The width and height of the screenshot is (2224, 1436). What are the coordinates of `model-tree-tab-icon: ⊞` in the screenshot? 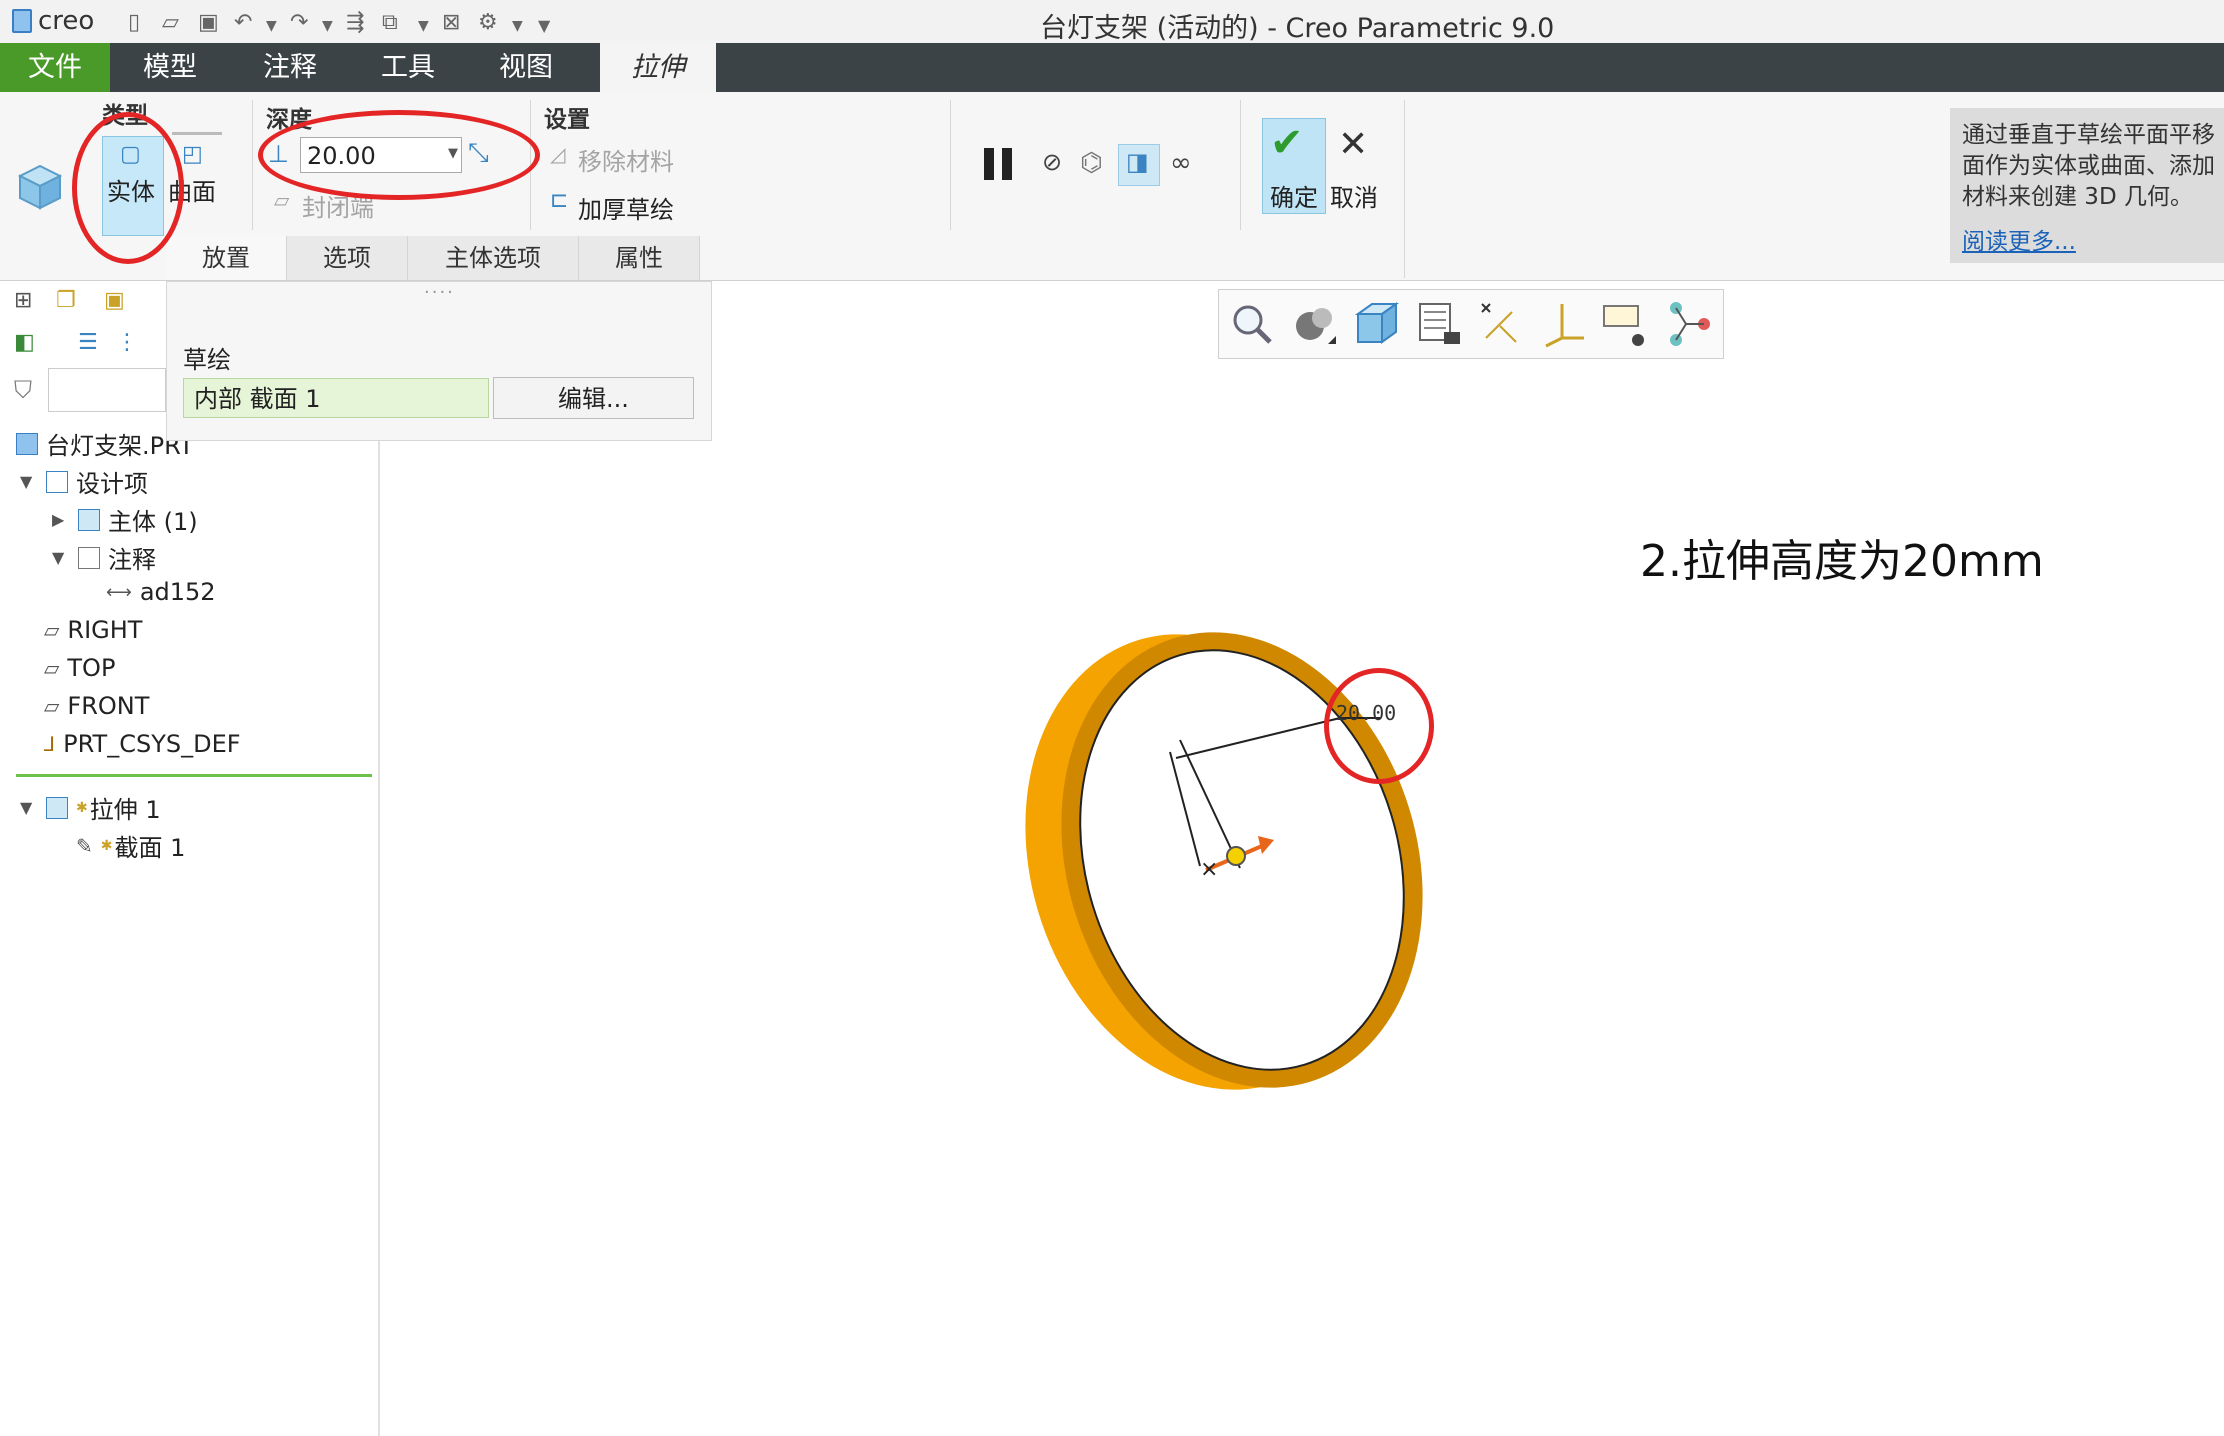 It's located at (23, 300).